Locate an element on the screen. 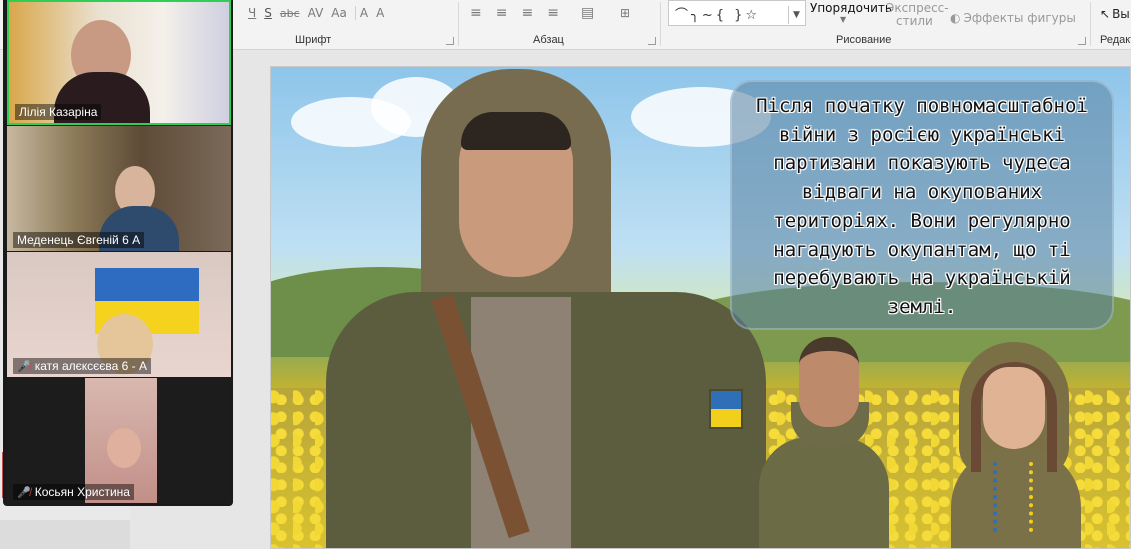 The width and height of the screenshot is (1131, 549). font-tools: Ч S abc AV Aa A A is located at coordinates (316, 13).